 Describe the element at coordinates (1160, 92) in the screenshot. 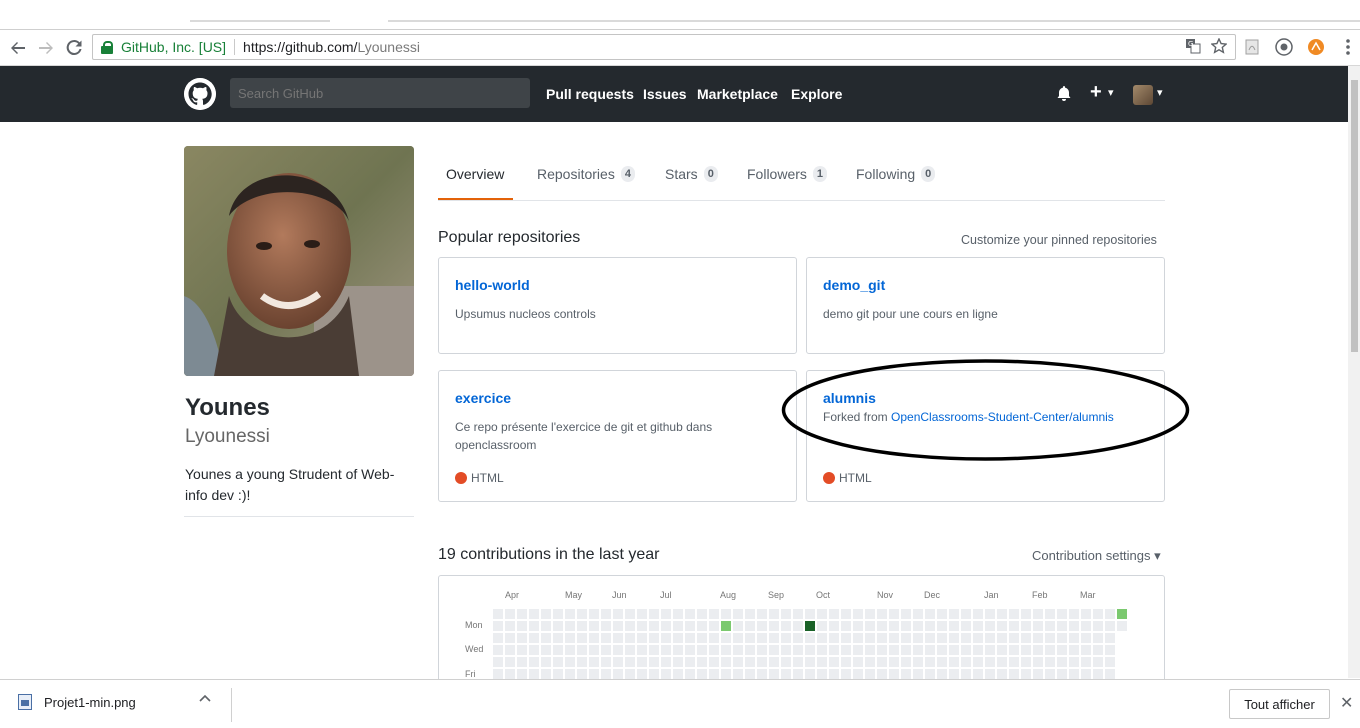

I see `chevron-down-icon: ▾` at that location.